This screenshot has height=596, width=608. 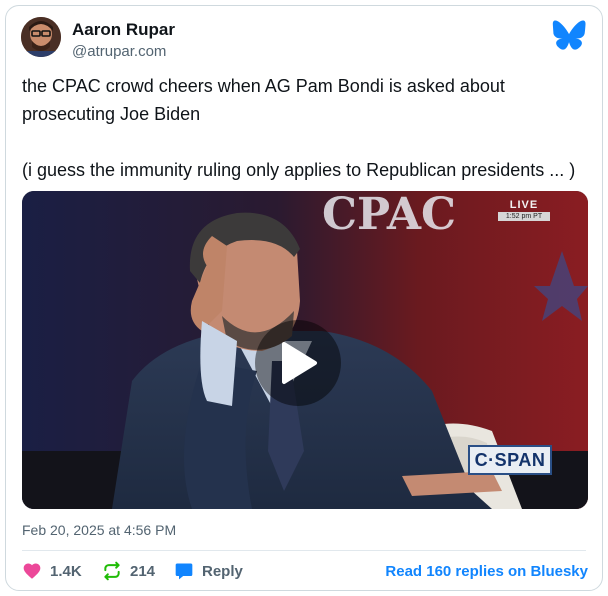 What do you see at coordinates (143, 571) in the screenshot?
I see `repost-count: 214` at bounding box center [143, 571].